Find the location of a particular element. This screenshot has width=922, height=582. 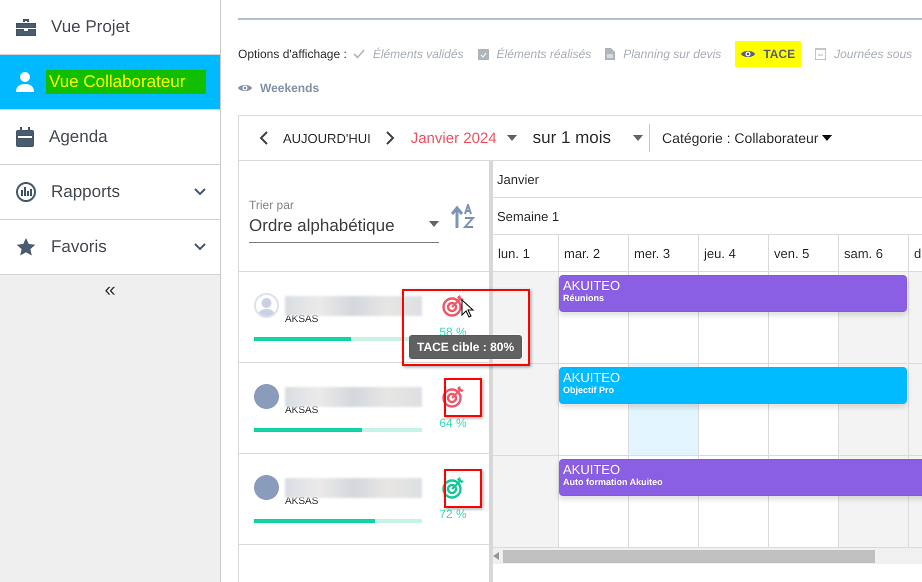

scrollbar is located at coordinates (707, 556).